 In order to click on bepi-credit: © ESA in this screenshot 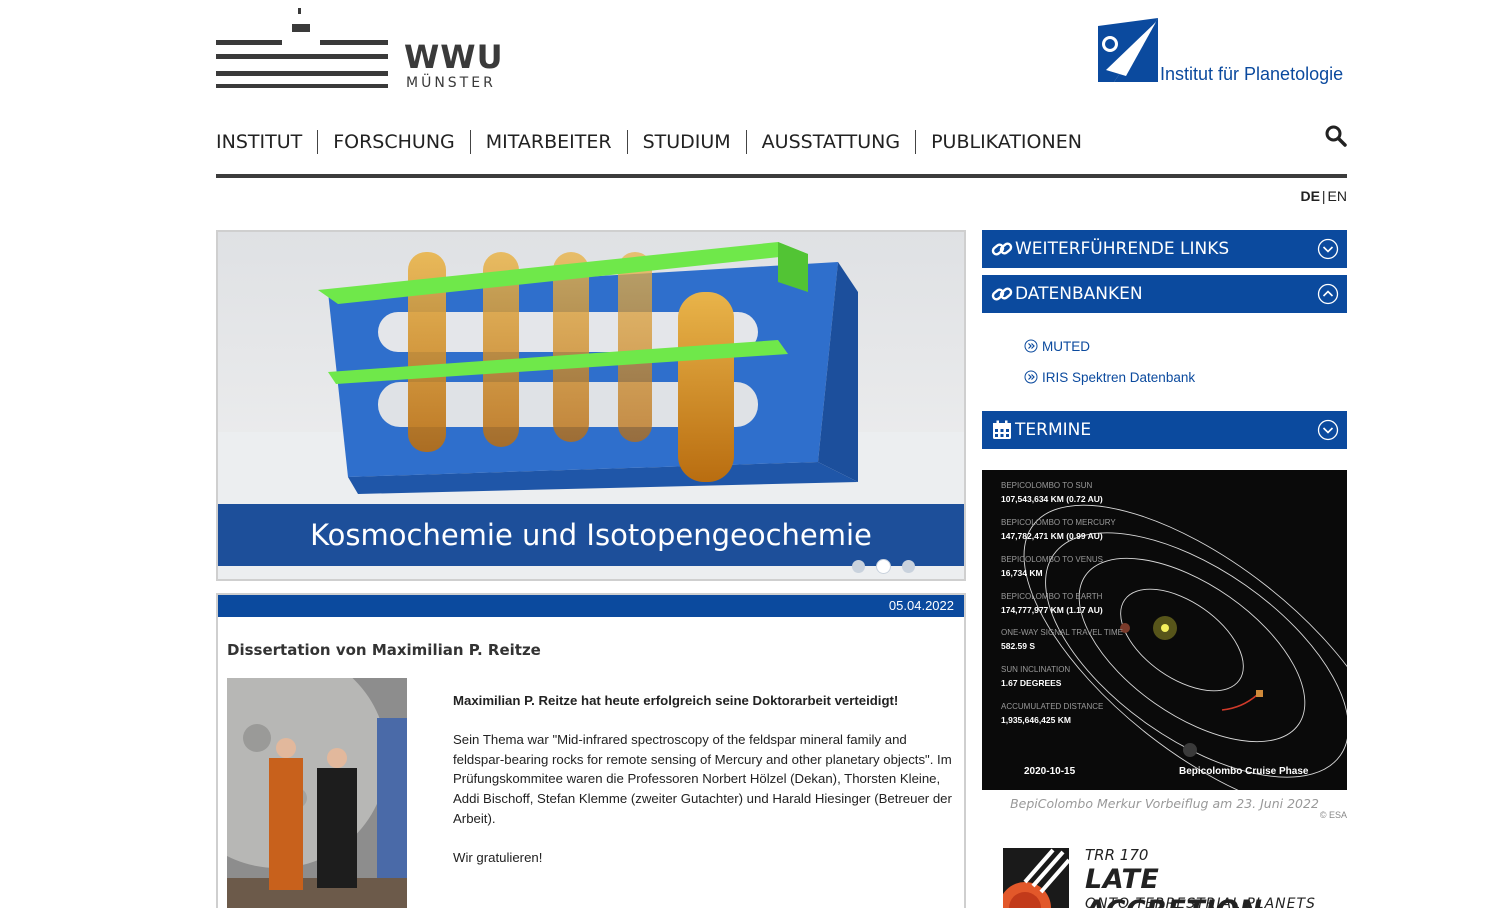, I will do `click(1333, 815)`.